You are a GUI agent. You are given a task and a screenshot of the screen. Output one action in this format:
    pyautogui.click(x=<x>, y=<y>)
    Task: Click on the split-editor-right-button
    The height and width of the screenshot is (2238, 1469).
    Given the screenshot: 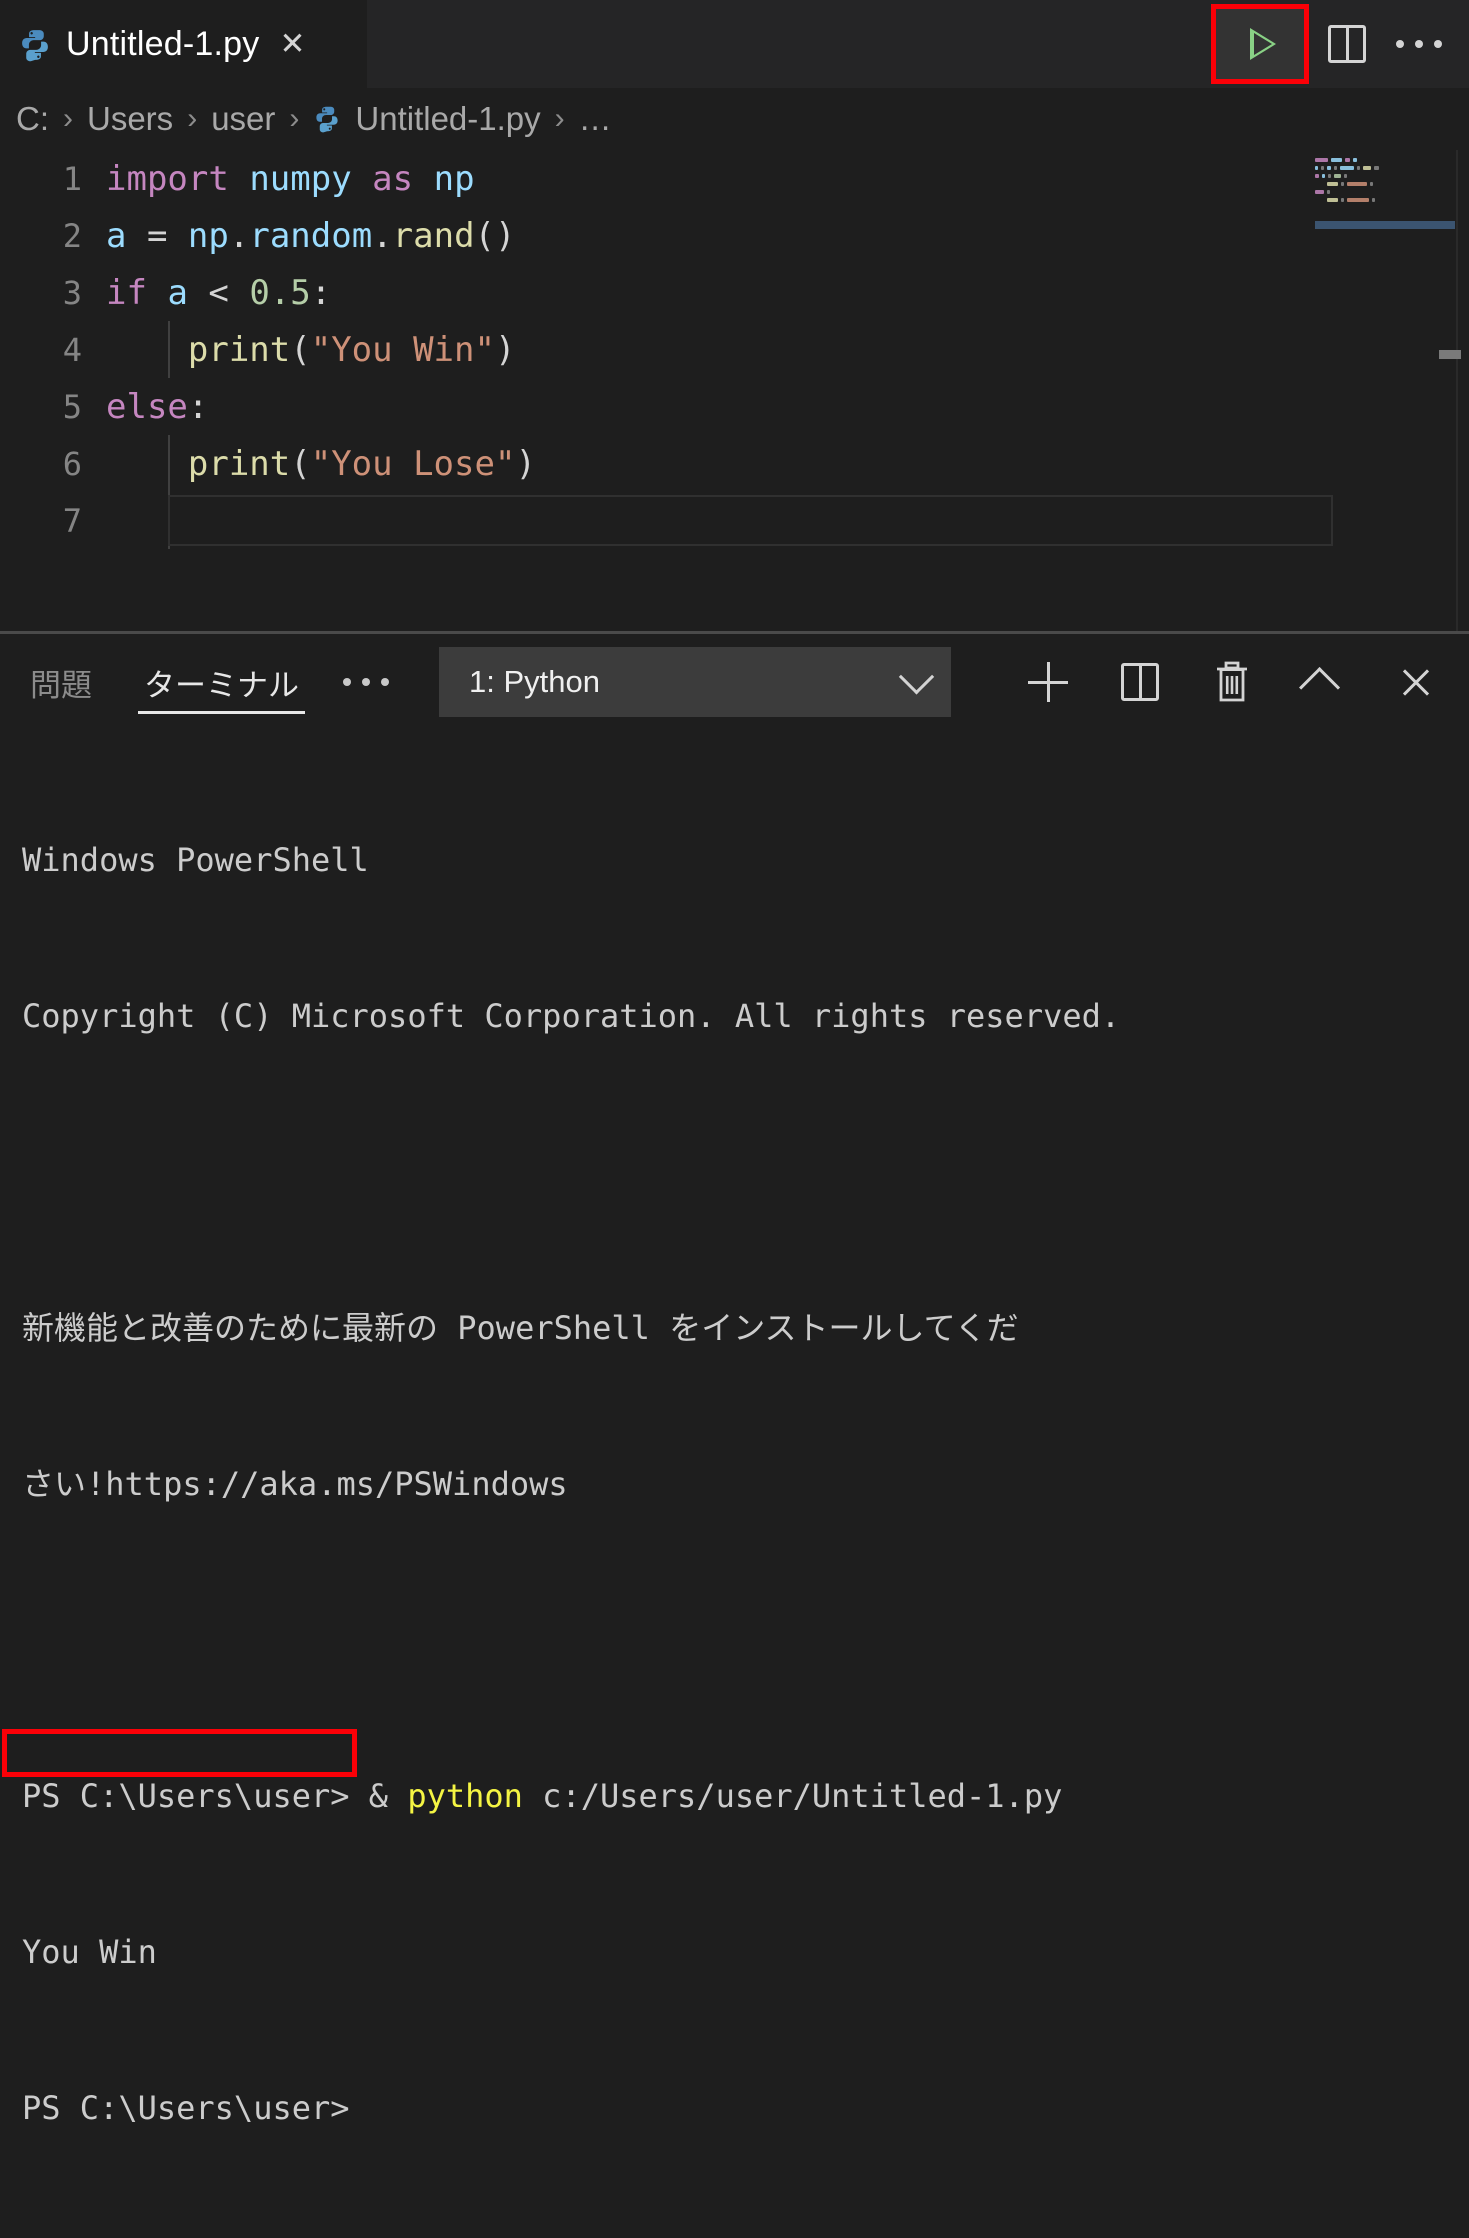 What is the action you would take?
    pyautogui.click(x=1347, y=44)
    